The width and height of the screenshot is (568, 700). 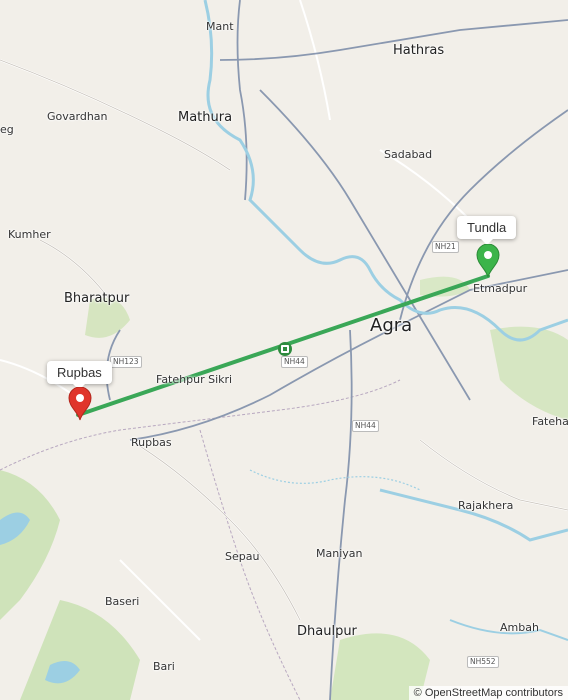 I want to click on place-label-dhaulpur: Dhaulpur, so click(x=327, y=631).